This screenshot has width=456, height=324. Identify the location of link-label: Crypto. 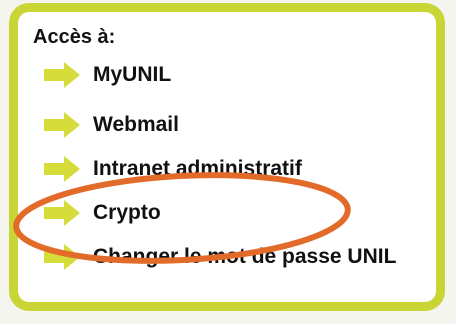
(248, 212).